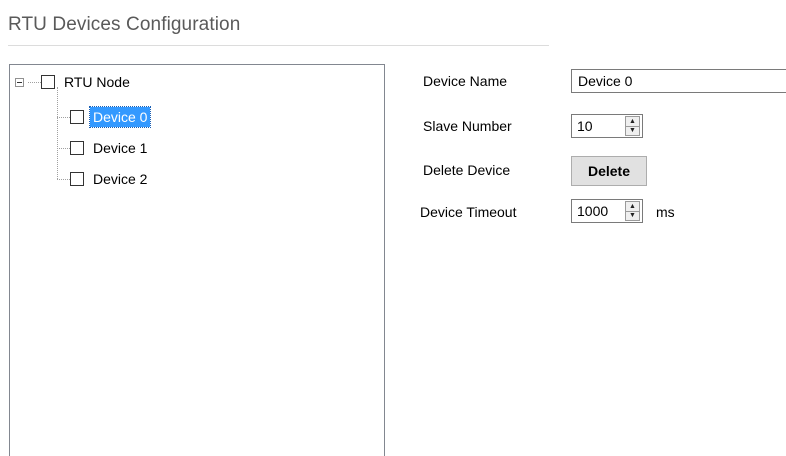  I want to click on tree-node-label: Device 0, so click(120, 117).